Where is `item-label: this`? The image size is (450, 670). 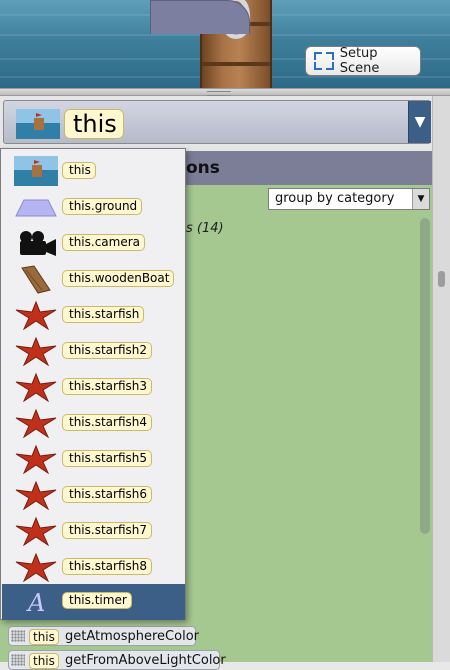
item-label: this is located at coordinates (79, 170).